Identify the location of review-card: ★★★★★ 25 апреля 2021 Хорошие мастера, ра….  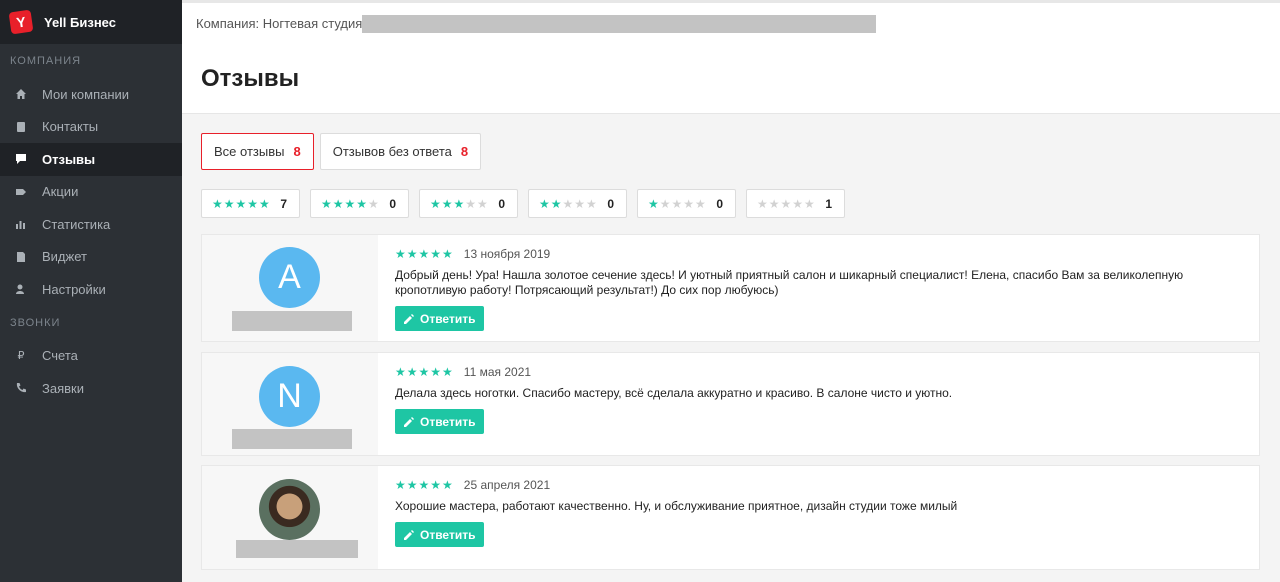
(730, 517).